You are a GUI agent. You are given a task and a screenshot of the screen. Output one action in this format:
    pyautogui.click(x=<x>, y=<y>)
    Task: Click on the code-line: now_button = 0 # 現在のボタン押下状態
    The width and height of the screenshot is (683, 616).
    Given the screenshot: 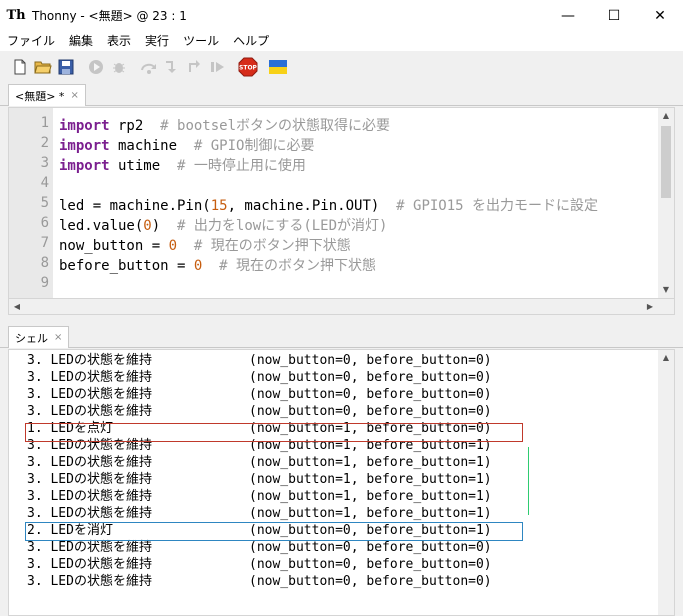 What is the action you would take?
    pyautogui.click(x=205, y=245)
    